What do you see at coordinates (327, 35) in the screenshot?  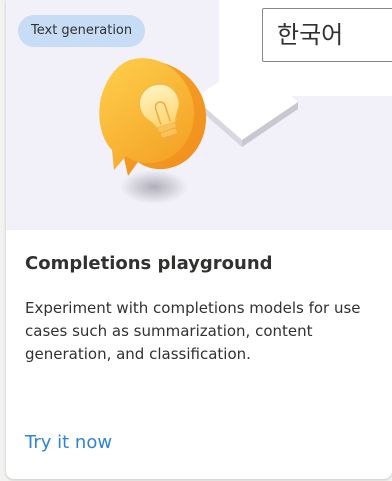 I see `language-select: 한국어` at bounding box center [327, 35].